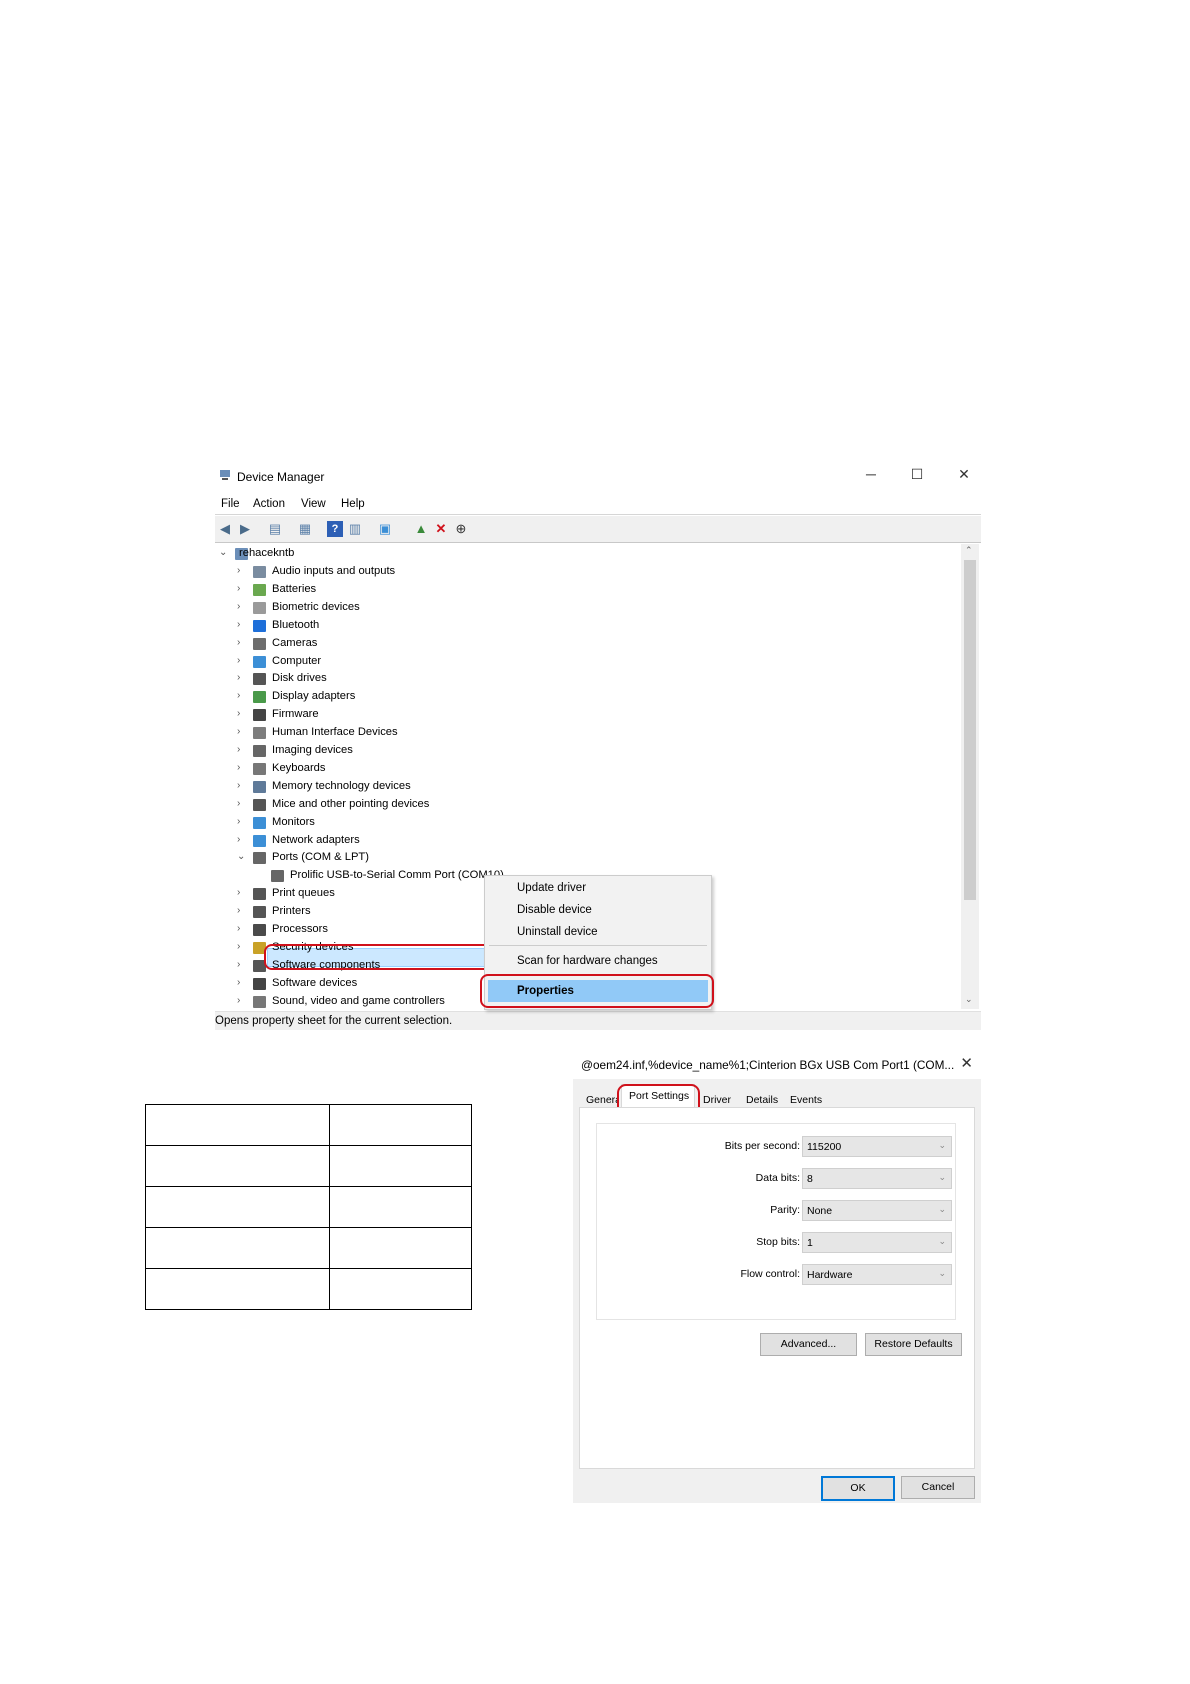 This screenshot has height=1684, width=1190. What do you see at coordinates (299, 678) in the screenshot?
I see `tree-item-label: Disk drives` at bounding box center [299, 678].